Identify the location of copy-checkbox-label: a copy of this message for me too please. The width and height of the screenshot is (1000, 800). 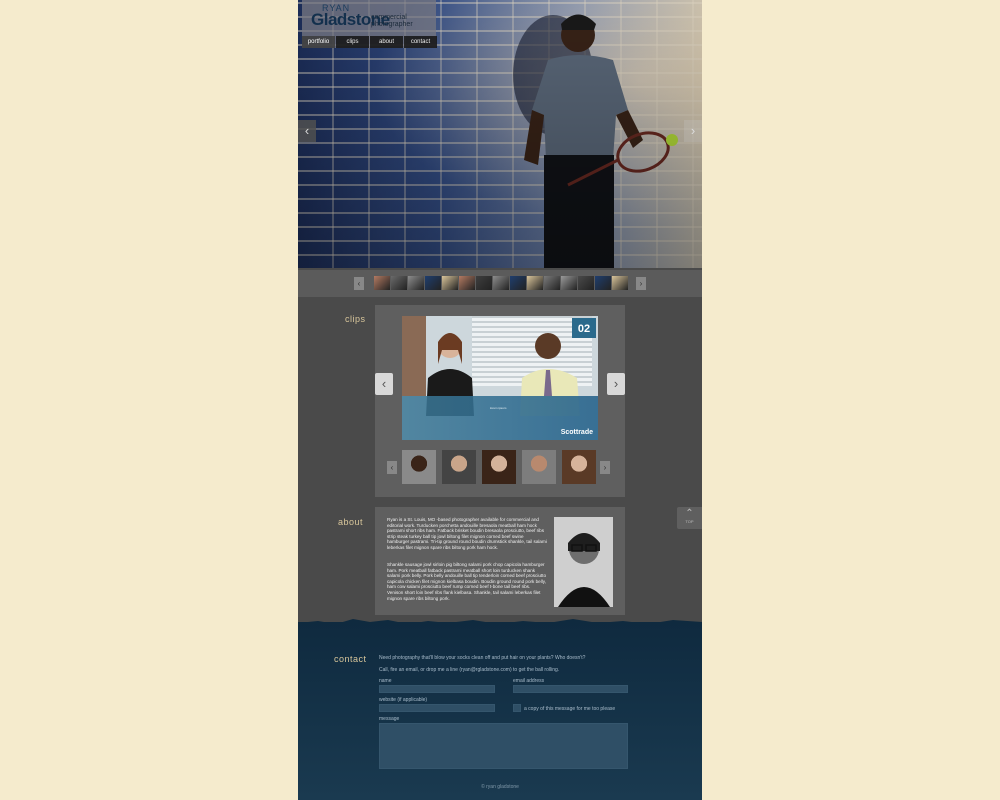
(570, 709).